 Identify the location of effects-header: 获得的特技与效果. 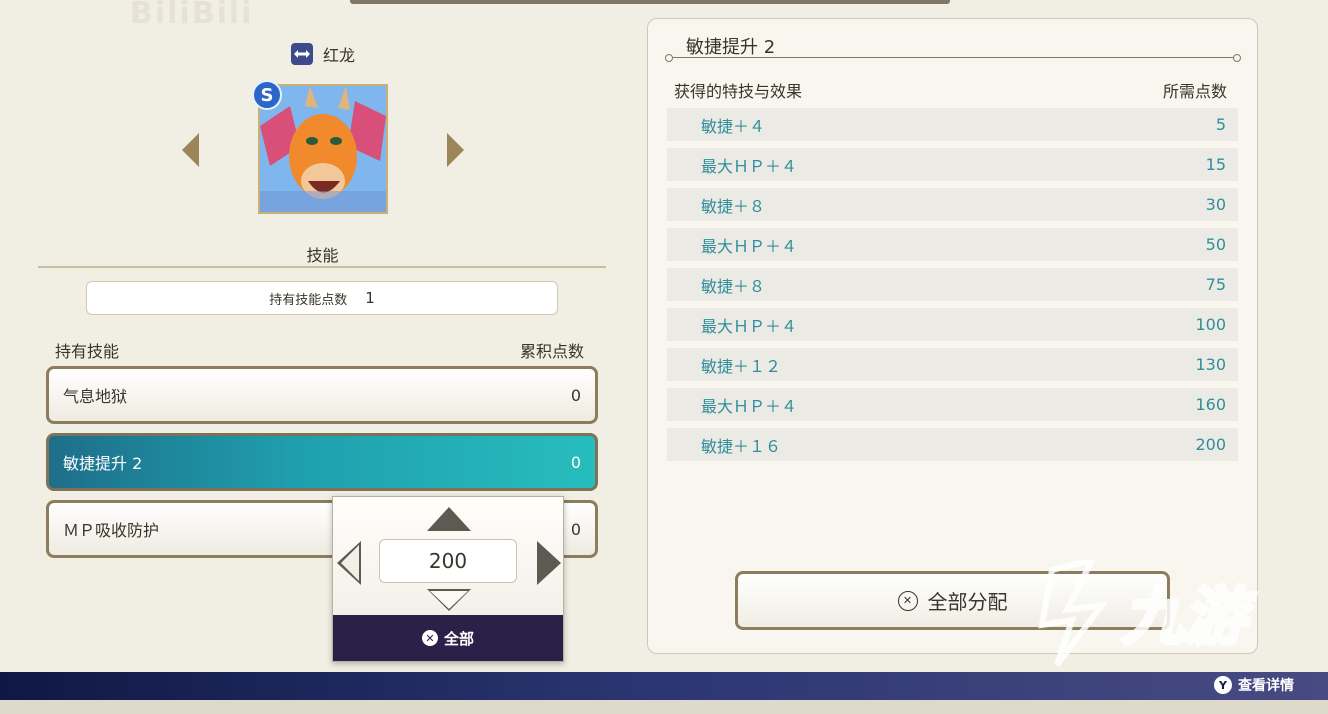
(738, 91).